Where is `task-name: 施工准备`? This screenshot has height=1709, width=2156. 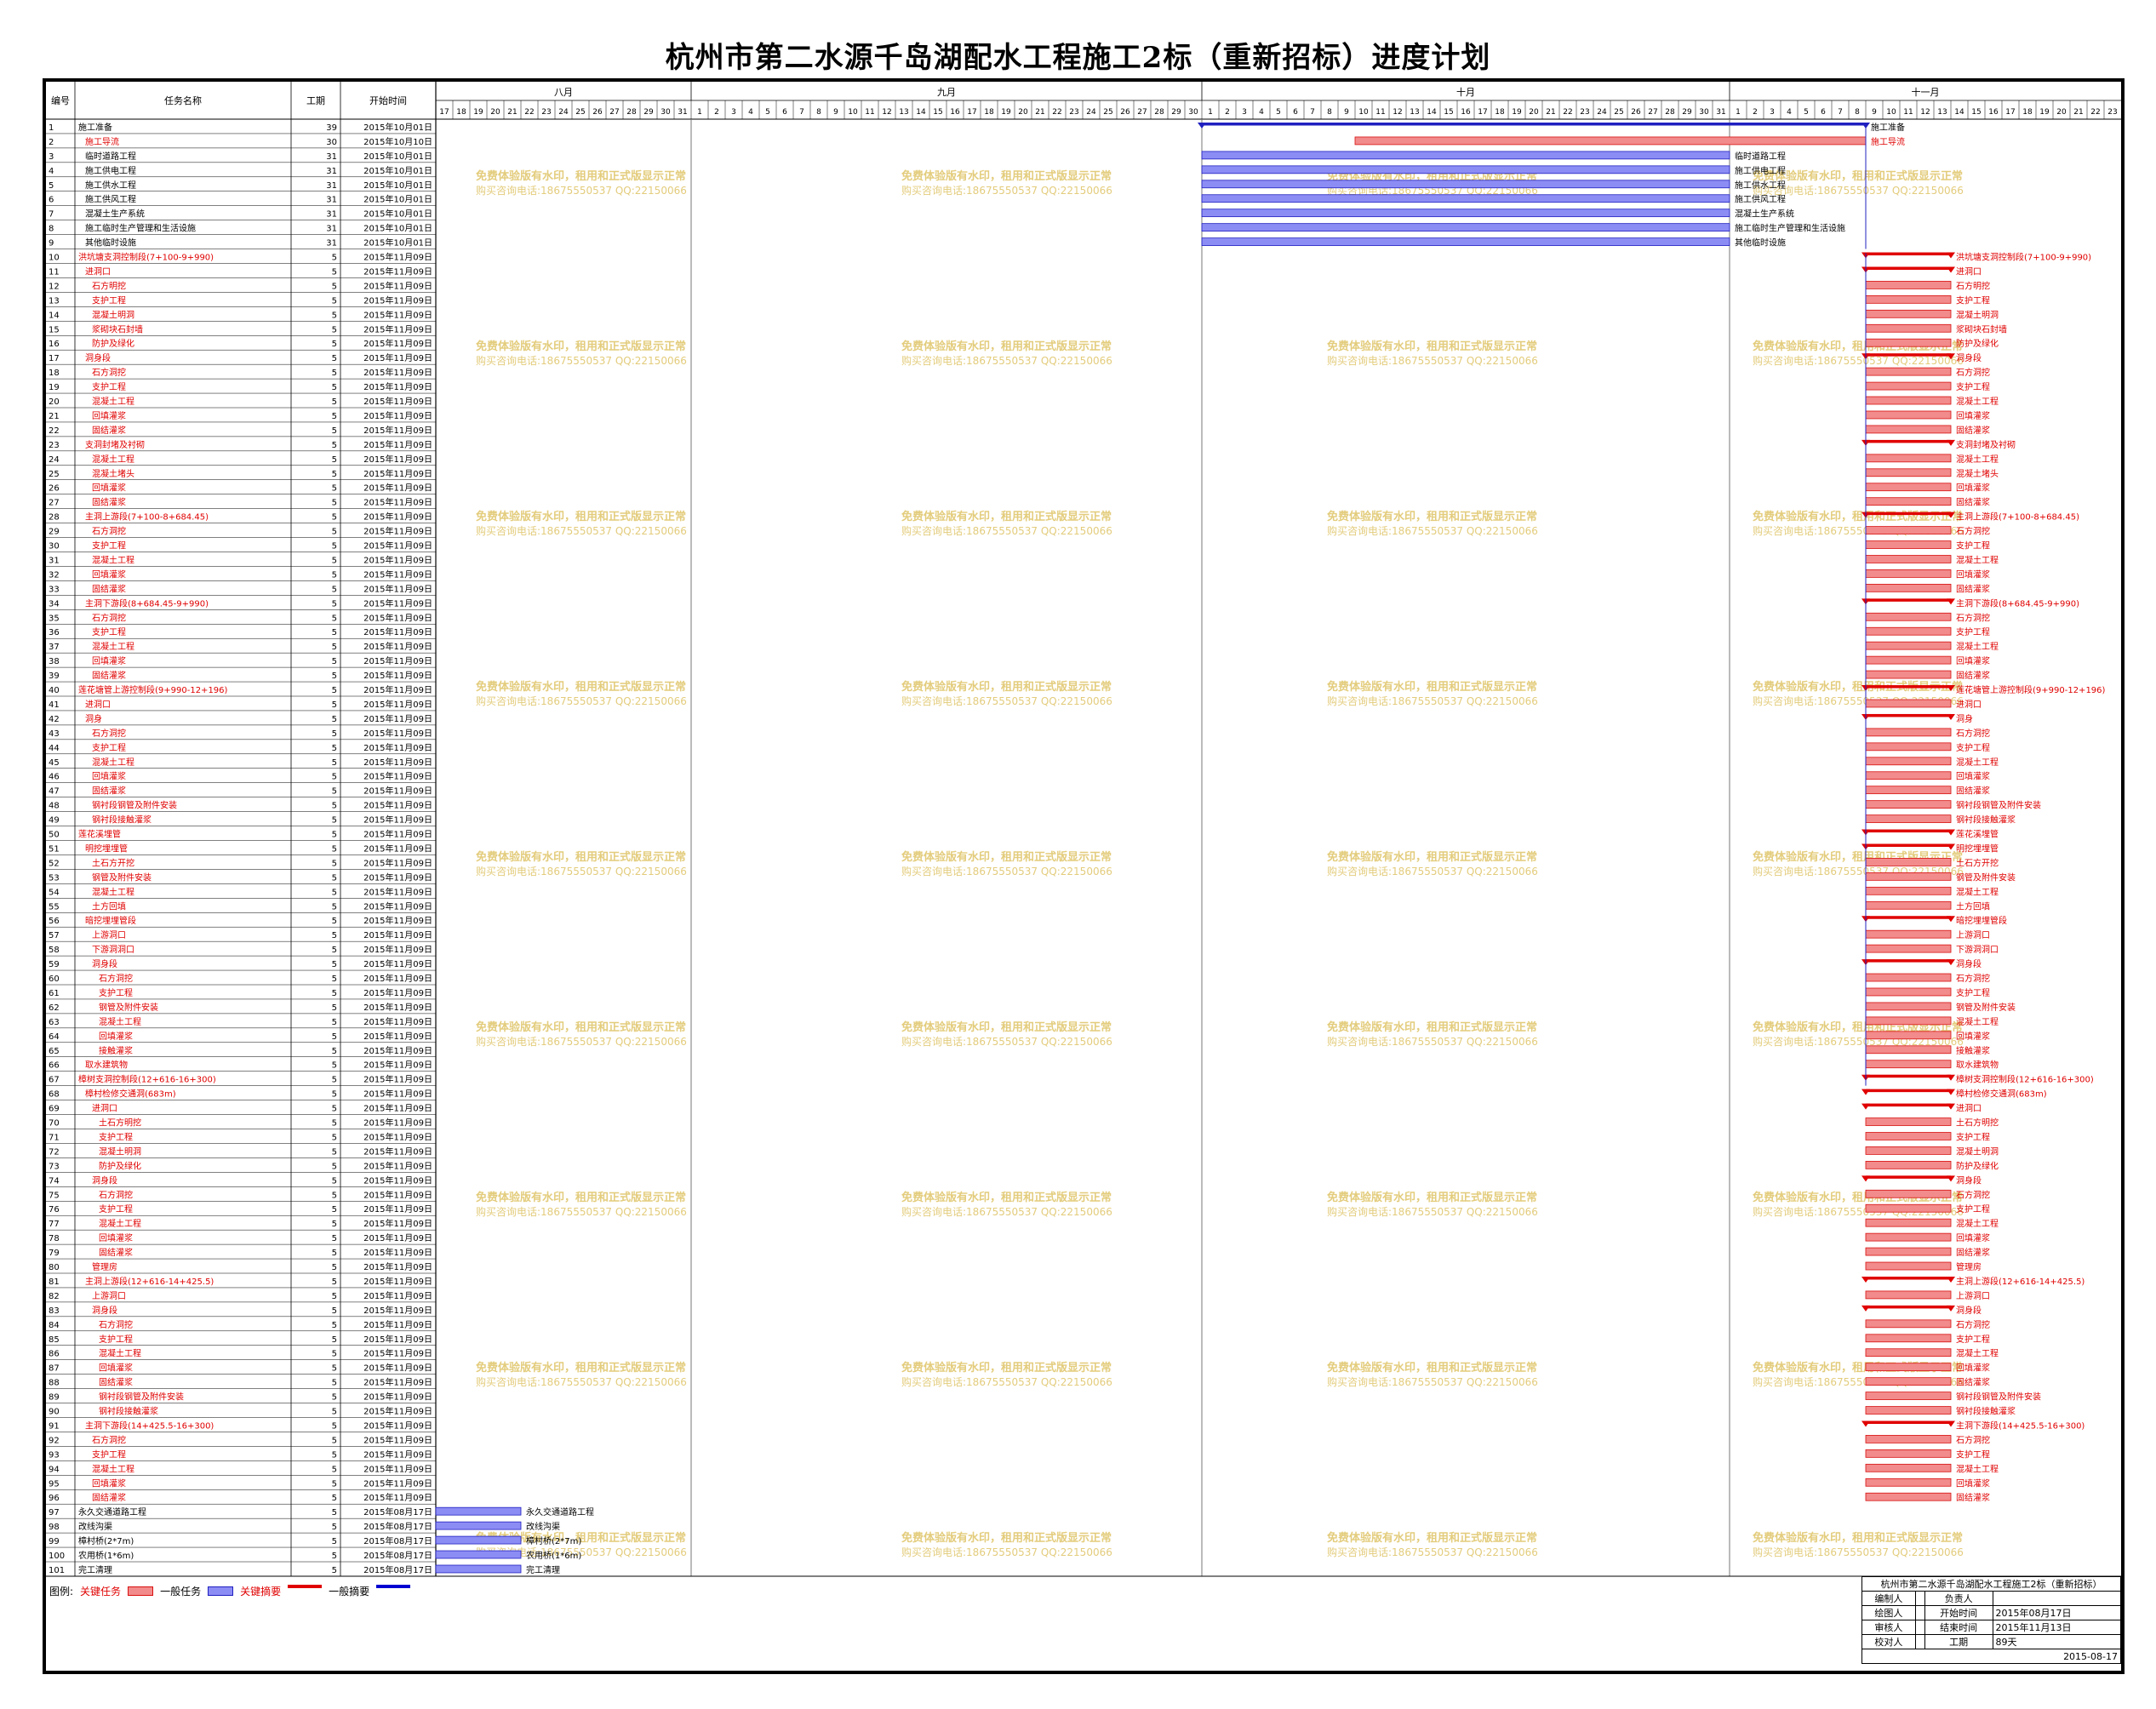
task-name: 施工准备 is located at coordinates (95, 127).